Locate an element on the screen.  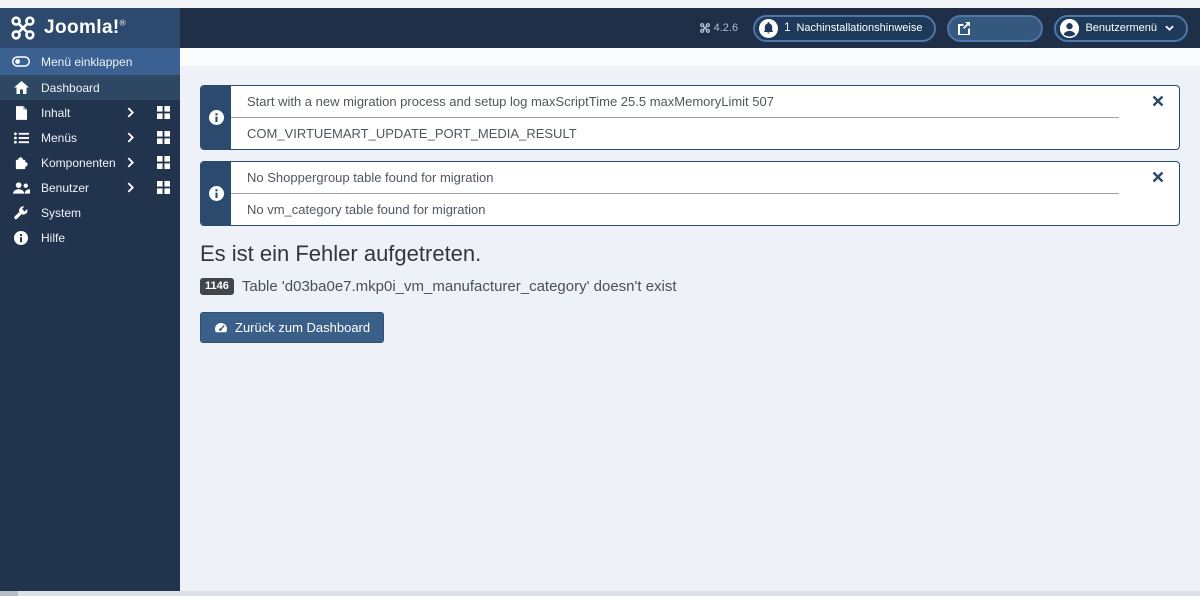
sidebar-item-collapse-menu: Menü einklappen is located at coordinates (90, 61).